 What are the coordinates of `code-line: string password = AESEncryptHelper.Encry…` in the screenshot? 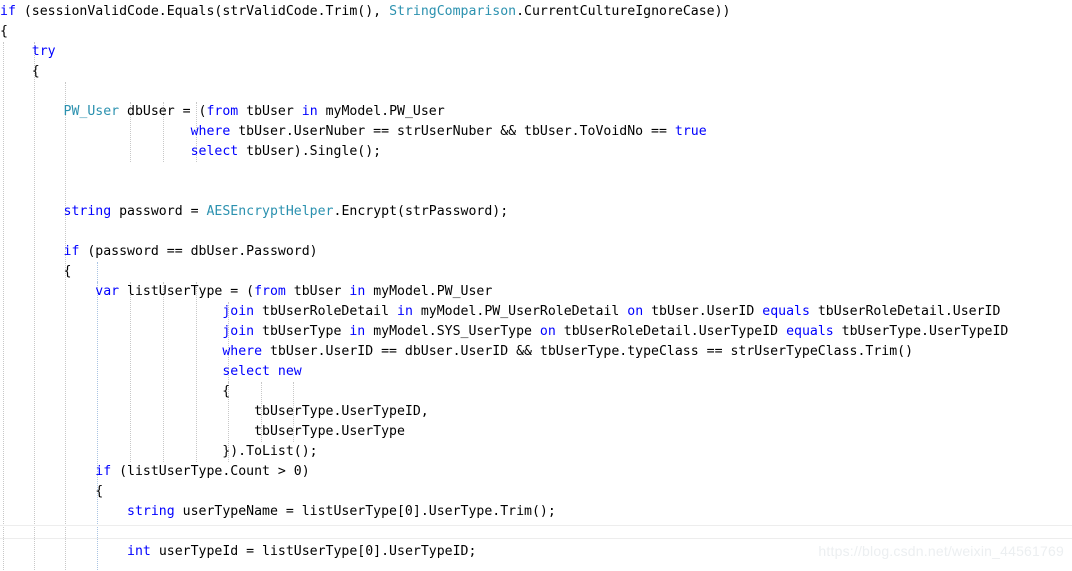 It's located at (536, 212).